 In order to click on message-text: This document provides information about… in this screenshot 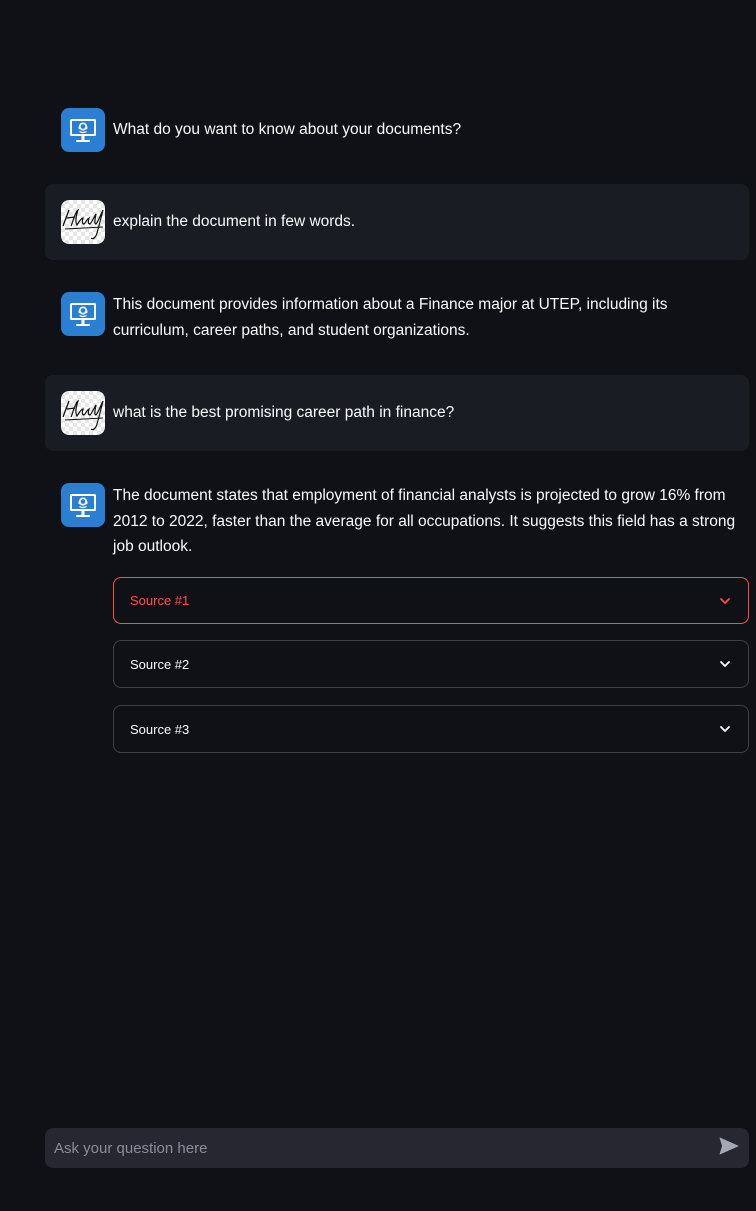, I will do `click(390, 317)`.